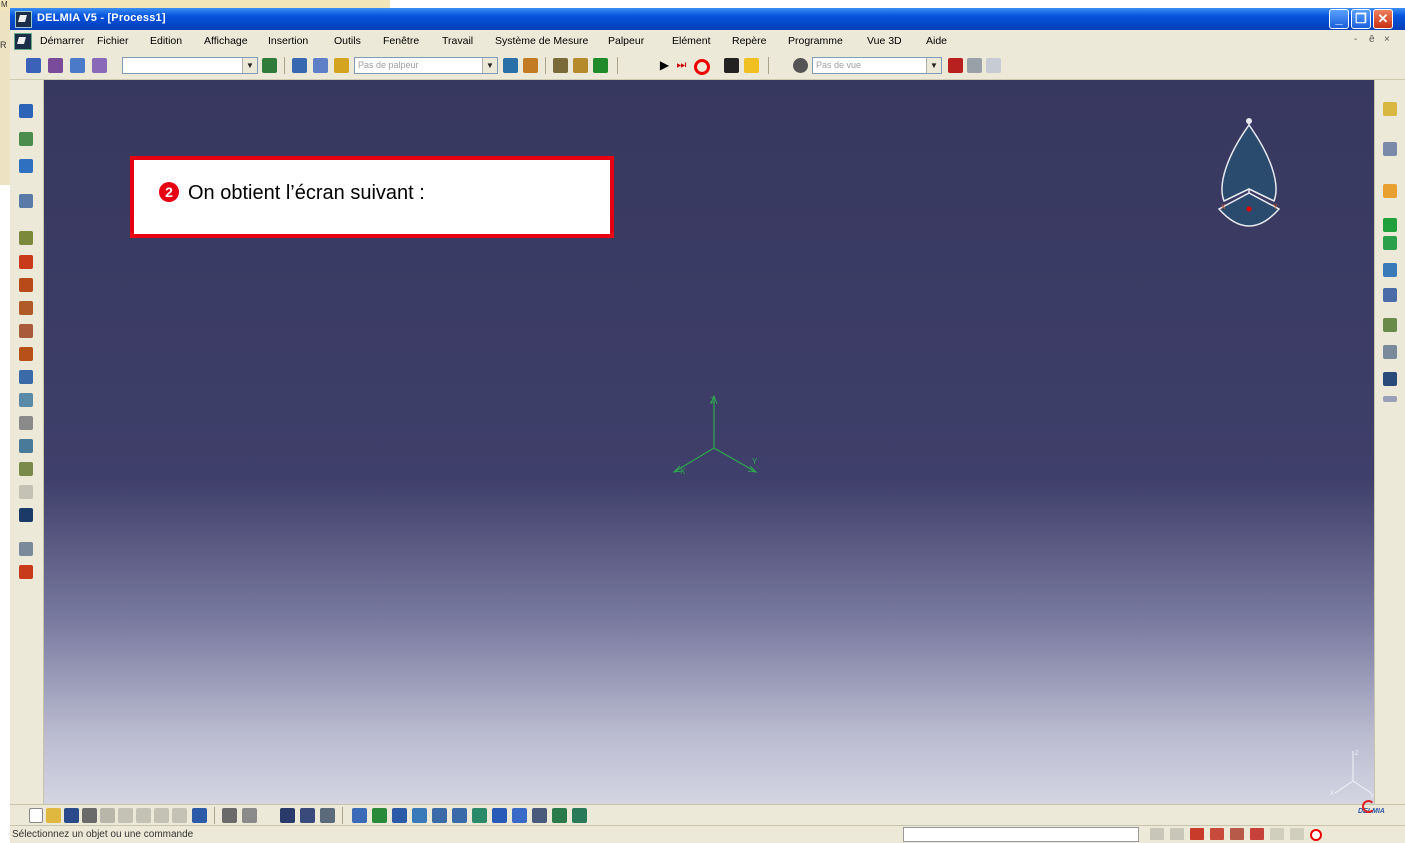 The image size is (1405, 843). I want to click on snap-icon, so click(26, 549).